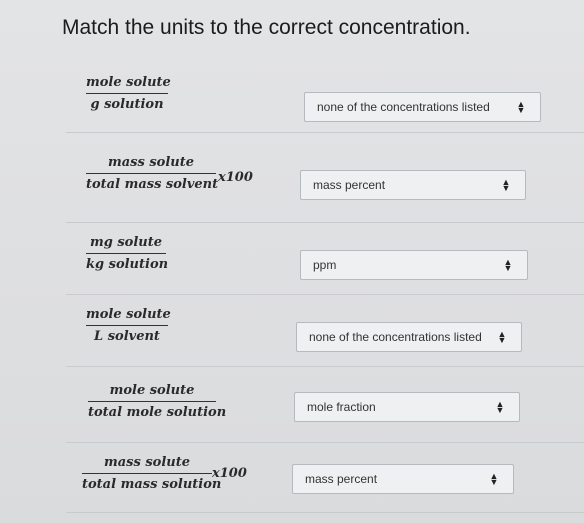 This screenshot has width=584, height=523. I want to click on unit-fraction: mg solute kg solution, so click(127, 254).